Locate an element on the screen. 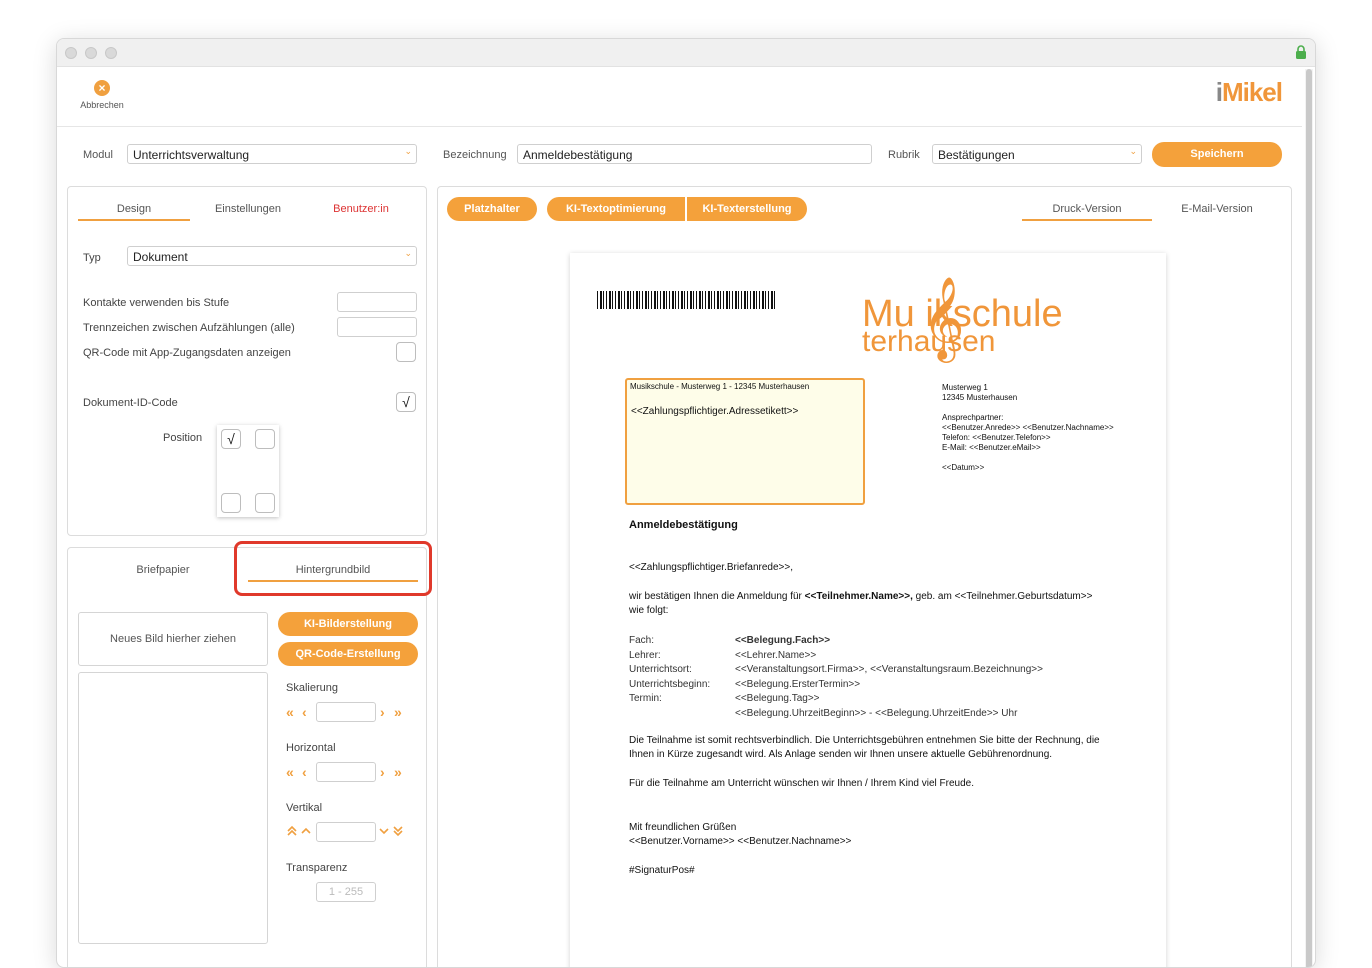 Image resolution: width=1372 pixels, height=968 pixels. rubrik-select: Bestätigungen ⌄ is located at coordinates (1037, 154).